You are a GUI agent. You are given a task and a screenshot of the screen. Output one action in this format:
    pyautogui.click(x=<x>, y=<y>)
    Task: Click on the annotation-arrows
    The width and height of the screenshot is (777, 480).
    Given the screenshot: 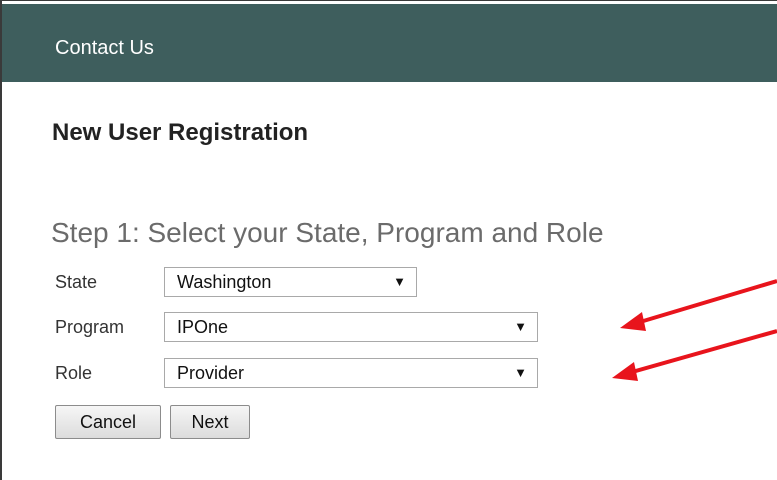 What is the action you would take?
    pyautogui.click(x=694, y=330)
    